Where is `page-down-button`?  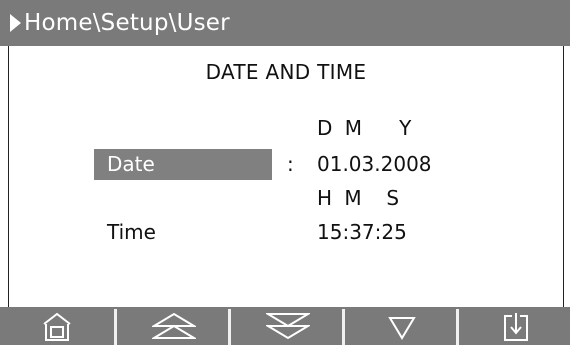
page-down-button is located at coordinates (285, 327).